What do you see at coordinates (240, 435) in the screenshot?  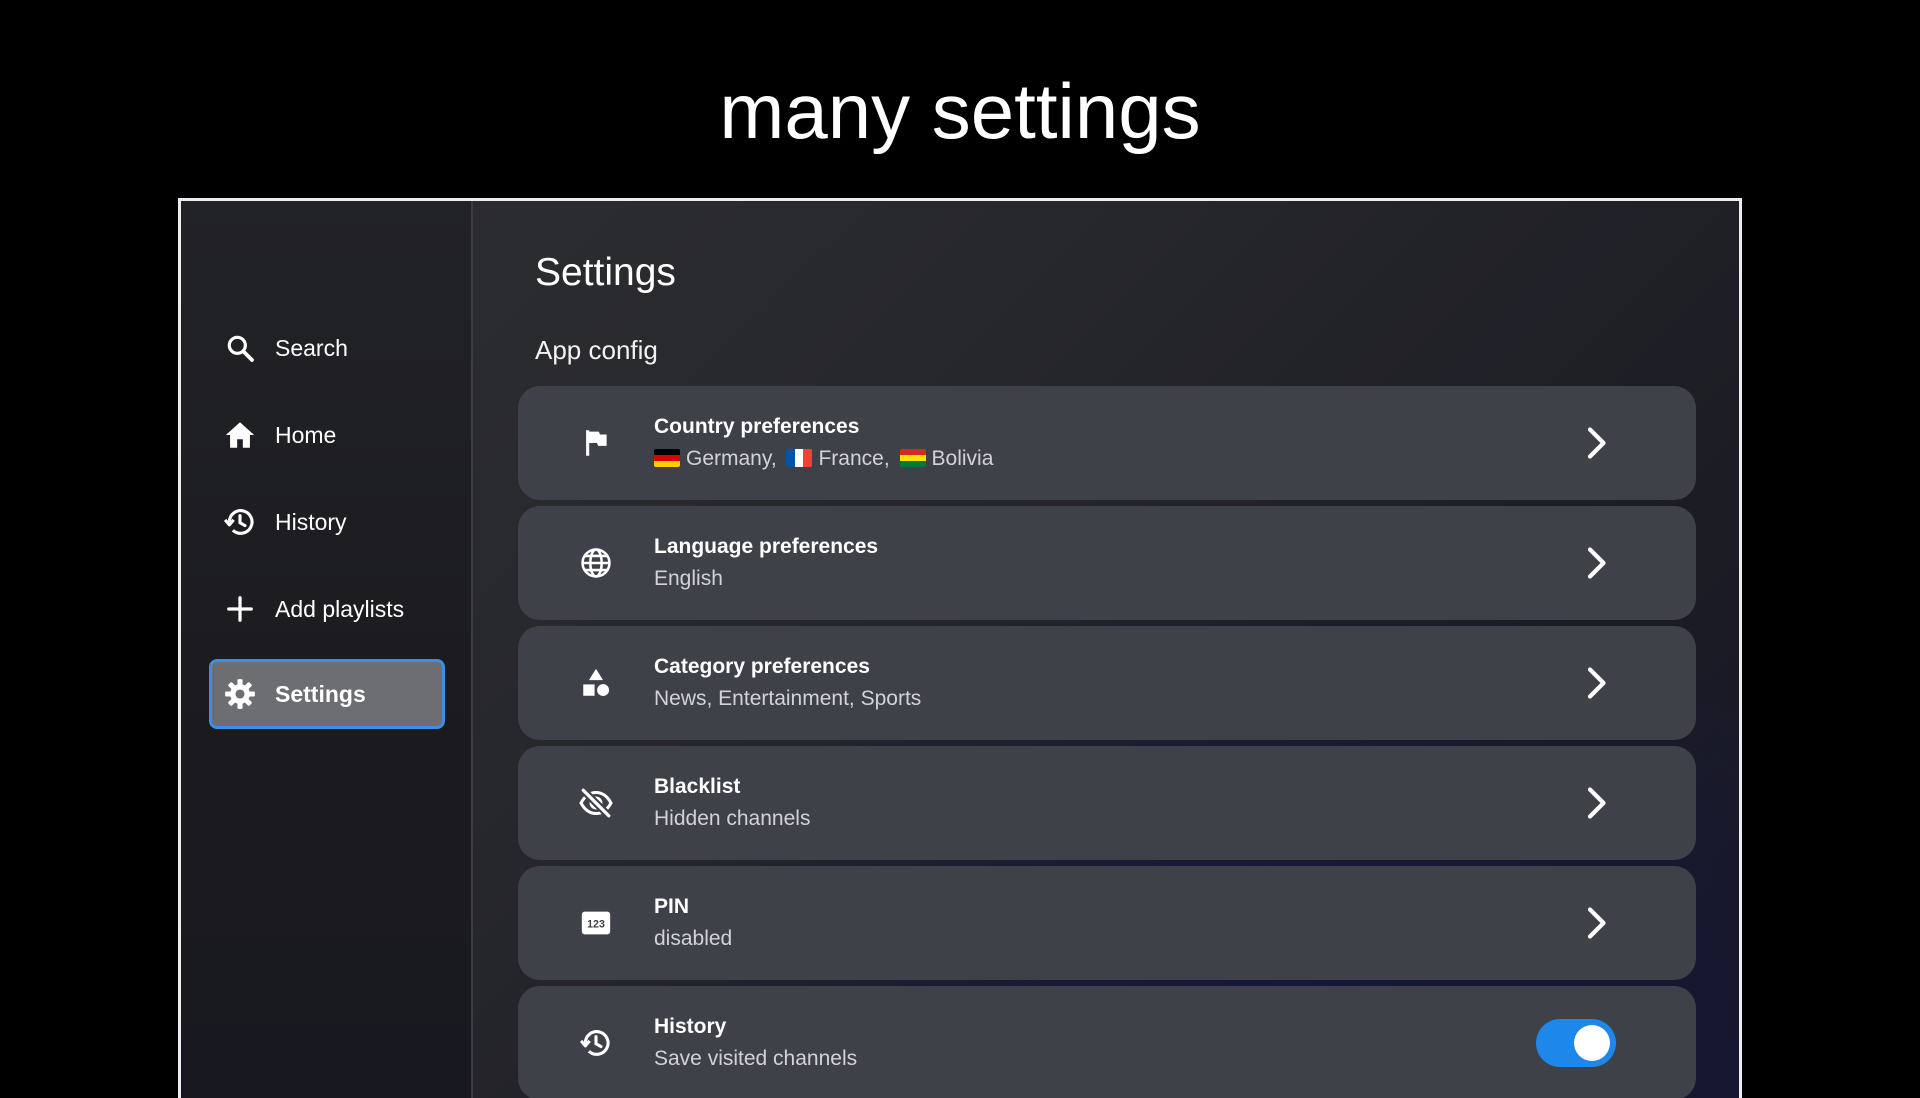 I see `home-icon` at bounding box center [240, 435].